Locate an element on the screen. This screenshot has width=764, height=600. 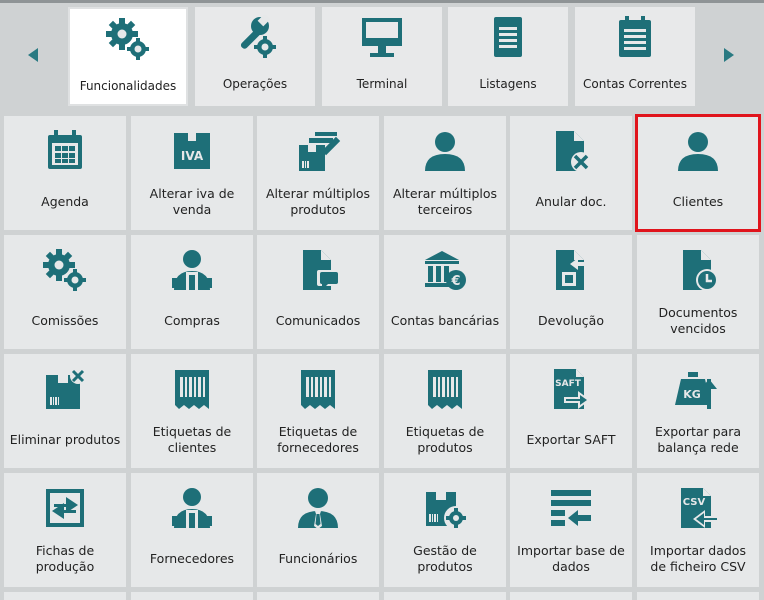
csv-import-icon: CSV is located at coordinates (698, 508).